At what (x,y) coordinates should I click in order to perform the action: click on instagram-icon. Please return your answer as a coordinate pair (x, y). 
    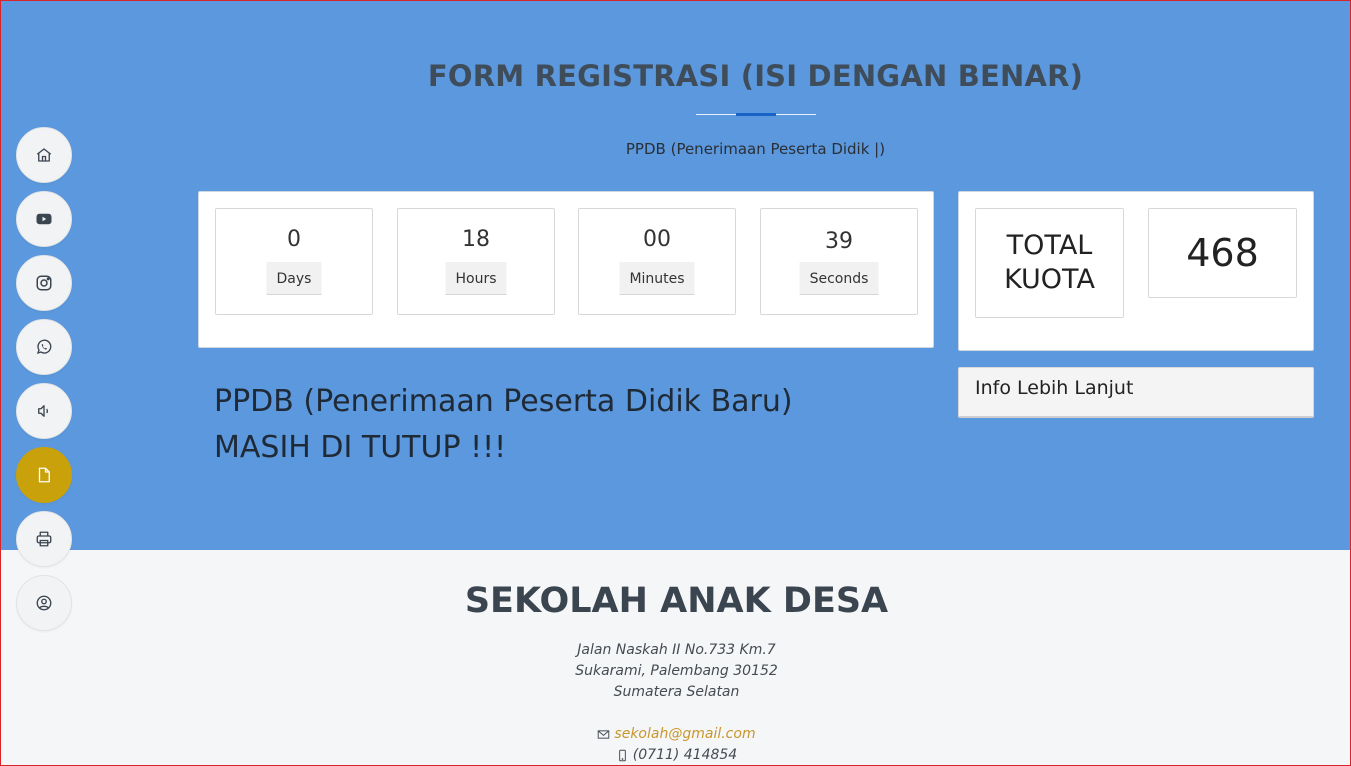
    Looking at the image, I should click on (44, 283).